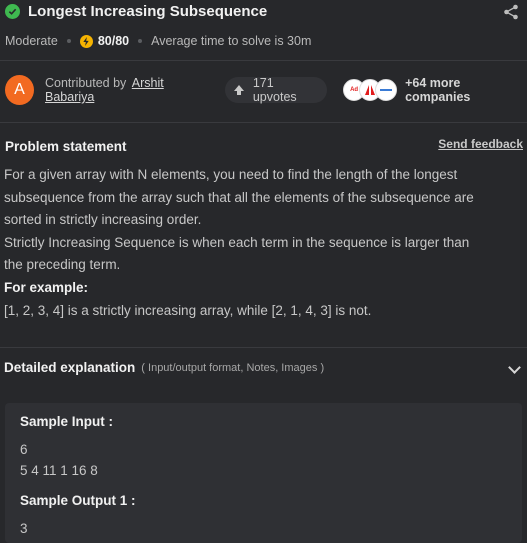 The image size is (527, 543). What do you see at coordinates (19, 90) in the screenshot?
I see `avatar: A` at bounding box center [19, 90].